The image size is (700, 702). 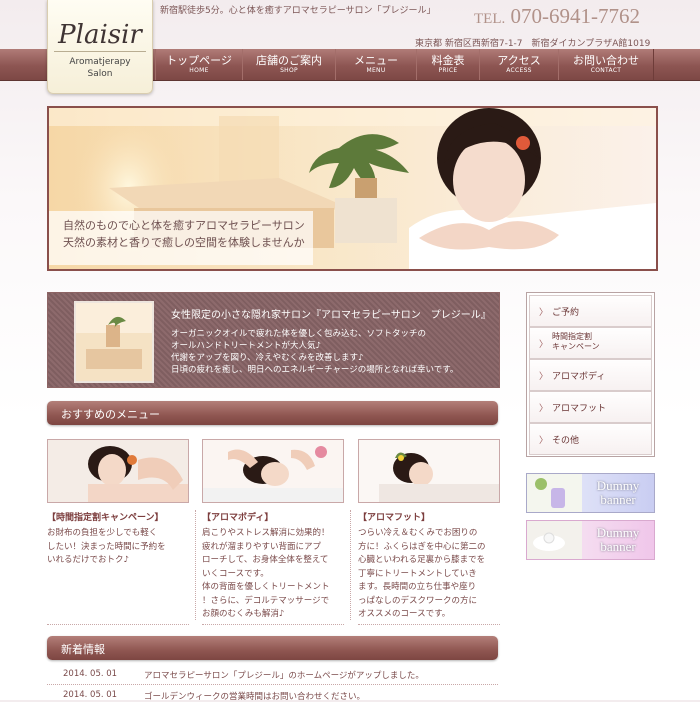 What do you see at coordinates (272, 413) in the screenshot?
I see `recommended-menu-heading: おすすめのメニュー` at bounding box center [272, 413].